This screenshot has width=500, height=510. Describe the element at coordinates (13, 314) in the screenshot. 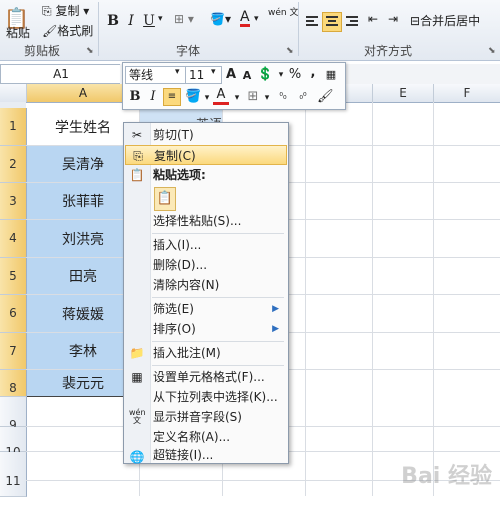

I see `row-header-6: 6` at that location.